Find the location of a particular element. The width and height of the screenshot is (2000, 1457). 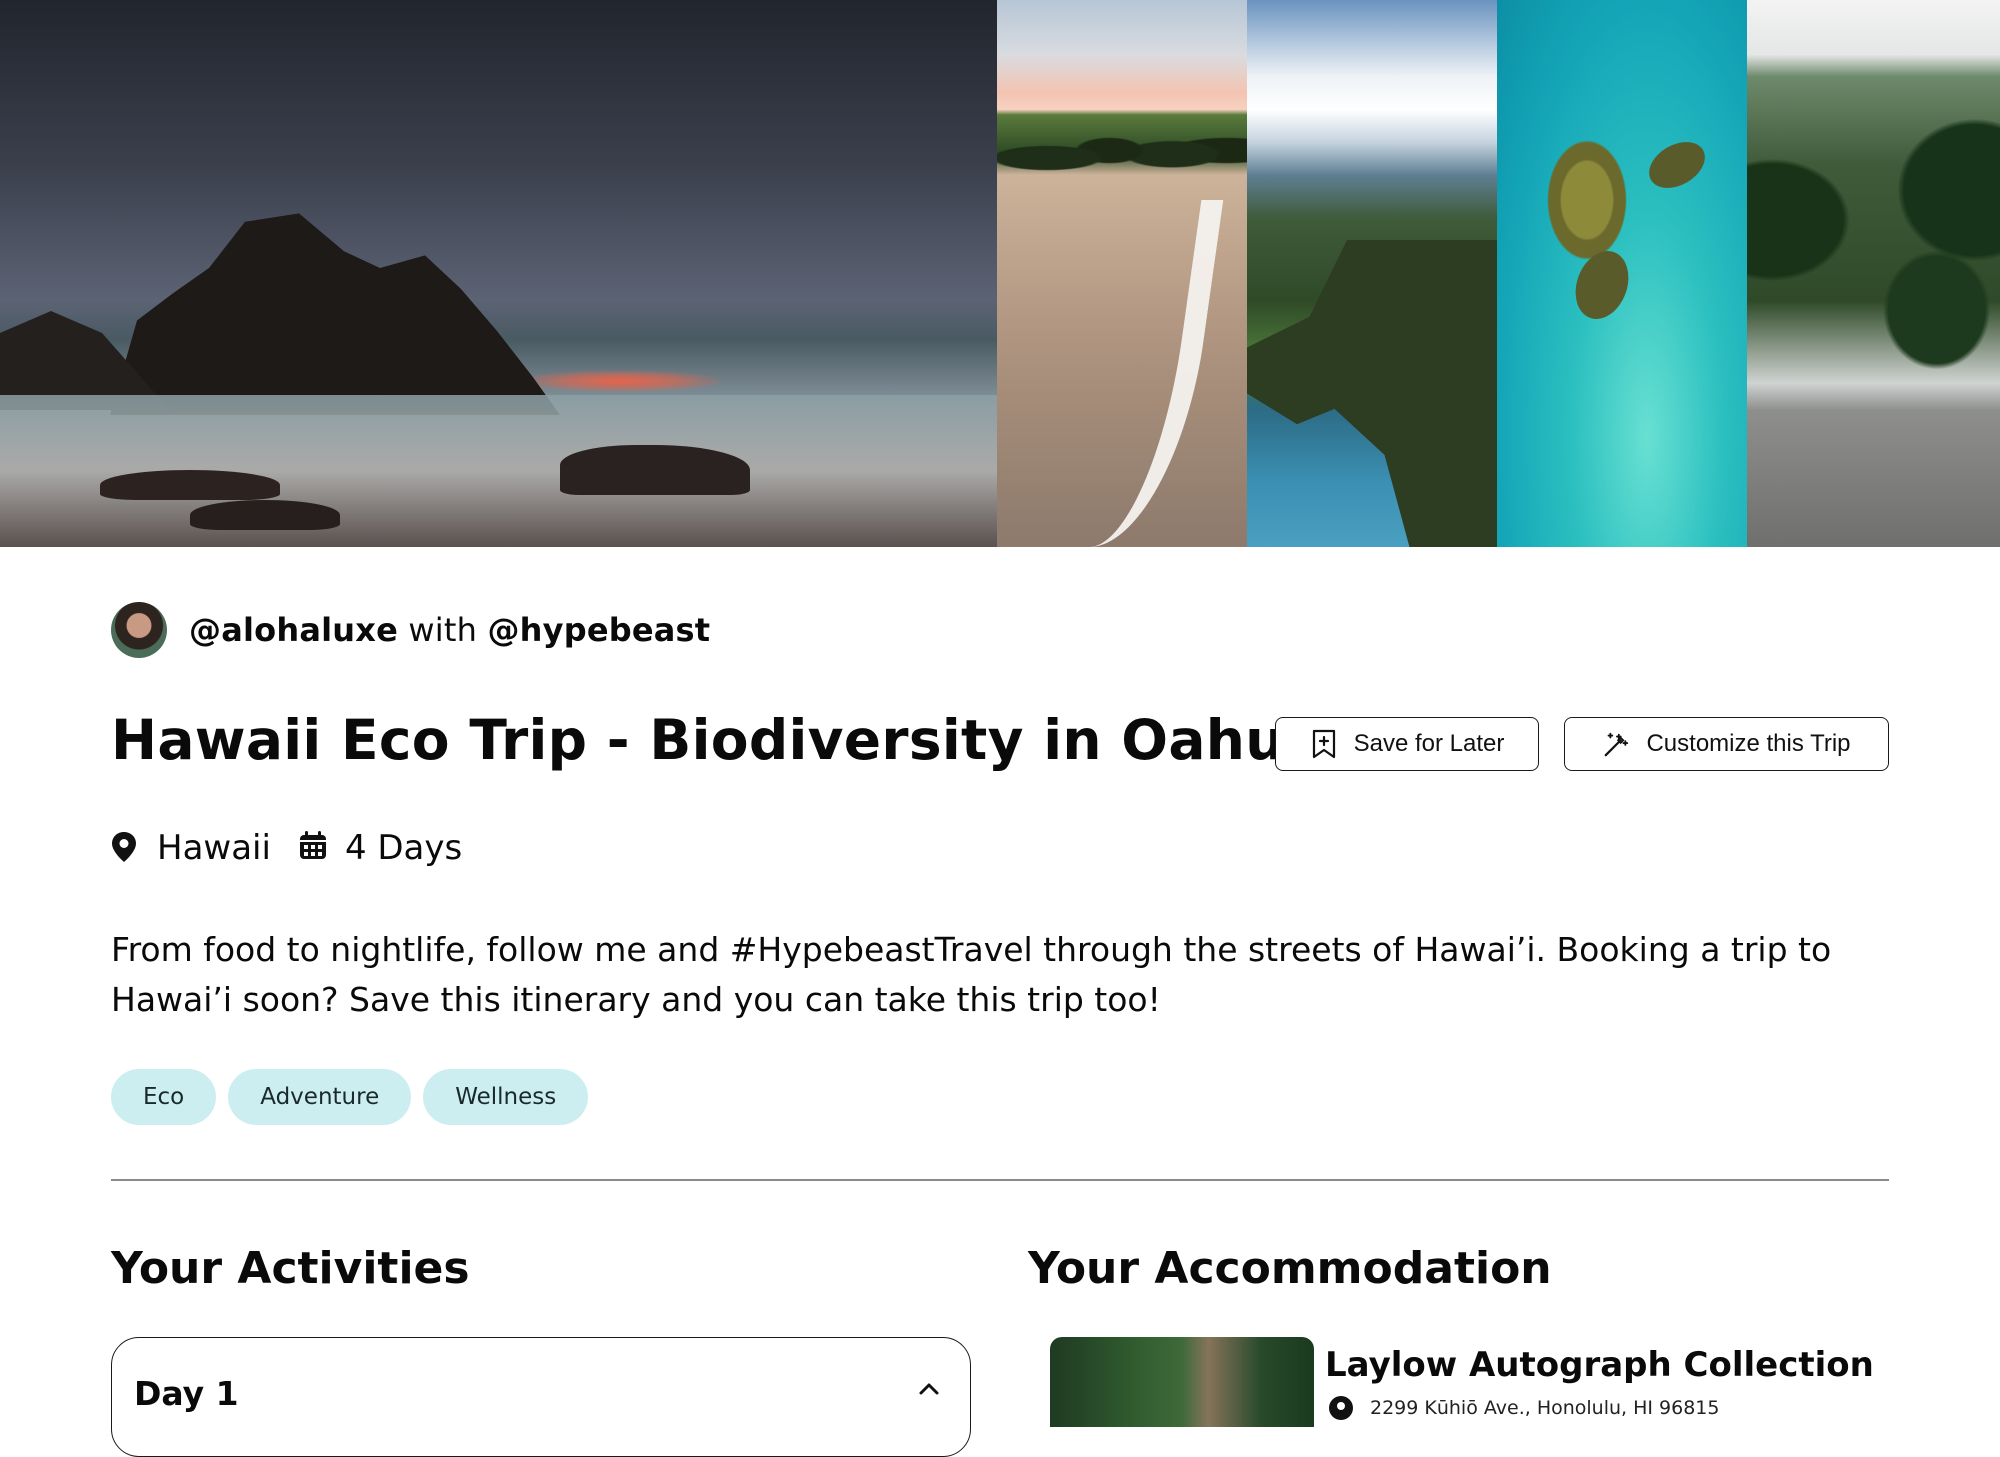

author-text: @alohaluxe with @hypebeast is located at coordinates (449, 630).